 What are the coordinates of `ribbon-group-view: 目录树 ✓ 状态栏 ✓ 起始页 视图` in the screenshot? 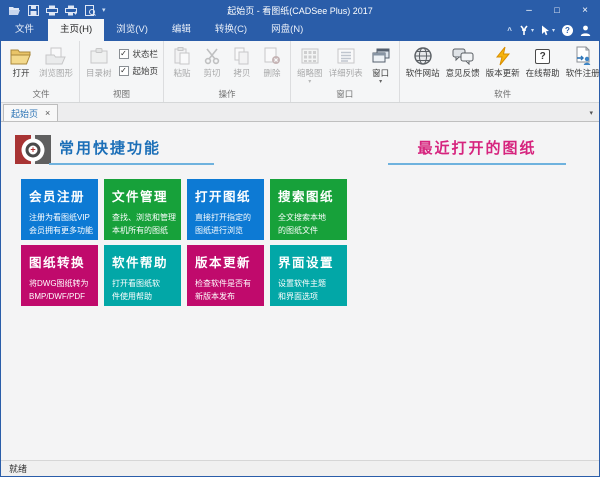 It's located at (122, 71).